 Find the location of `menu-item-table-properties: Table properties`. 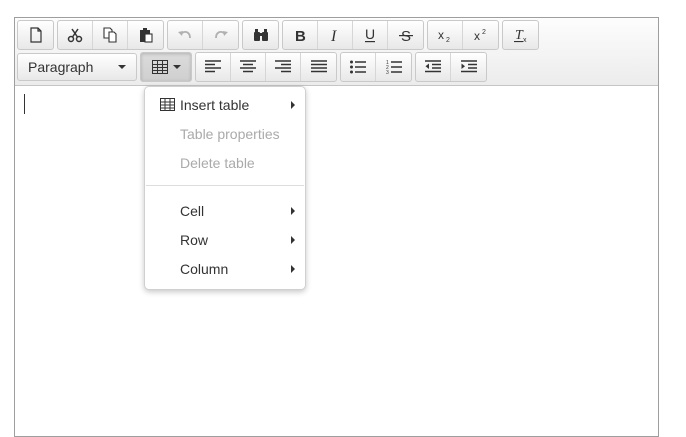

menu-item-table-properties: Table properties is located at coordinates (225, 133).